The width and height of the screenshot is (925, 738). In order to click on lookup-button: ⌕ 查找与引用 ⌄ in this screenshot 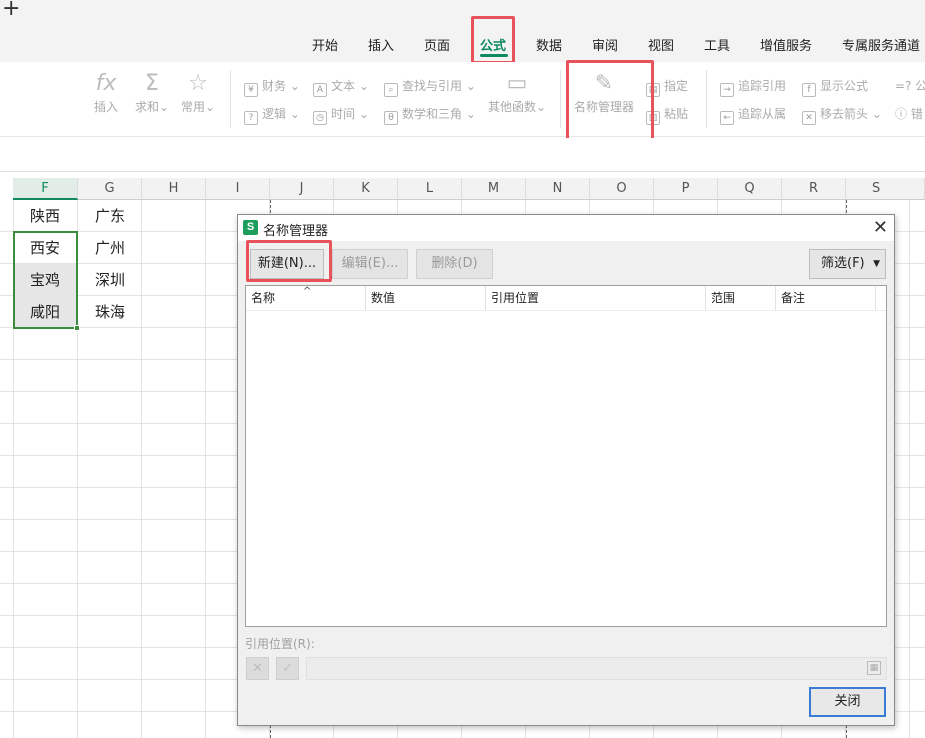, I will do `click(430, 87)`.